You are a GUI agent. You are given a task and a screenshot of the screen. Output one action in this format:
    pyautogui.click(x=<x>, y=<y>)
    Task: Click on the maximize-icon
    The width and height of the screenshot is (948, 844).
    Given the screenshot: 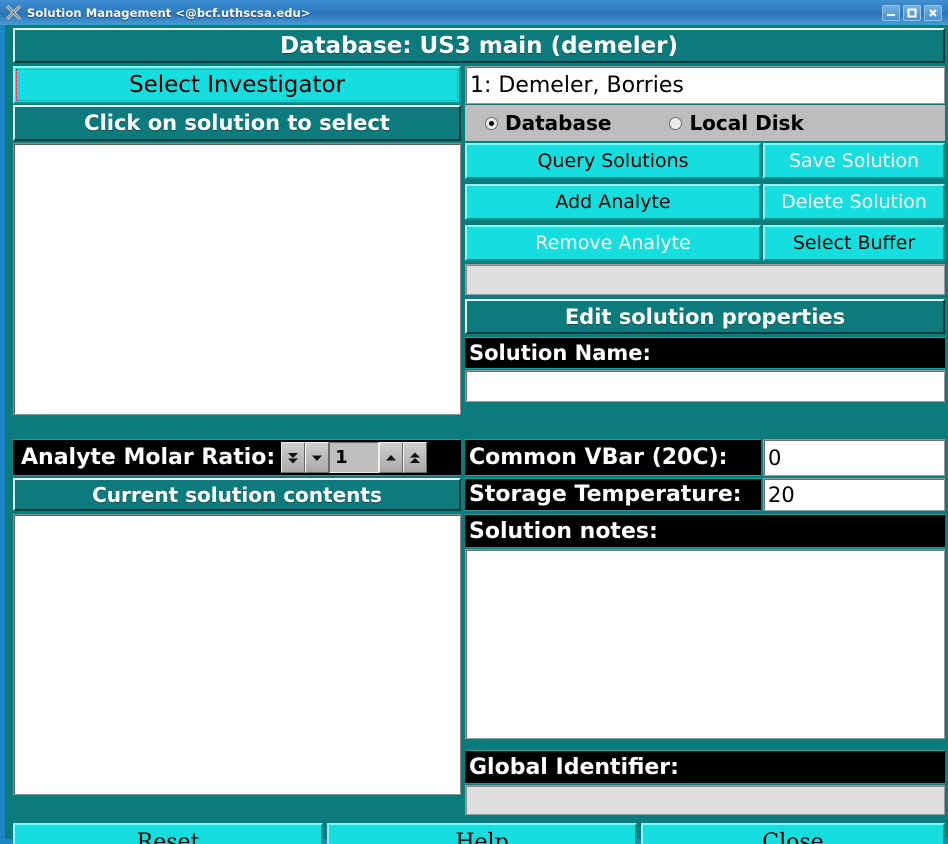 What is the action you would take?
    pyautogui.click(x=912, y=12)
    